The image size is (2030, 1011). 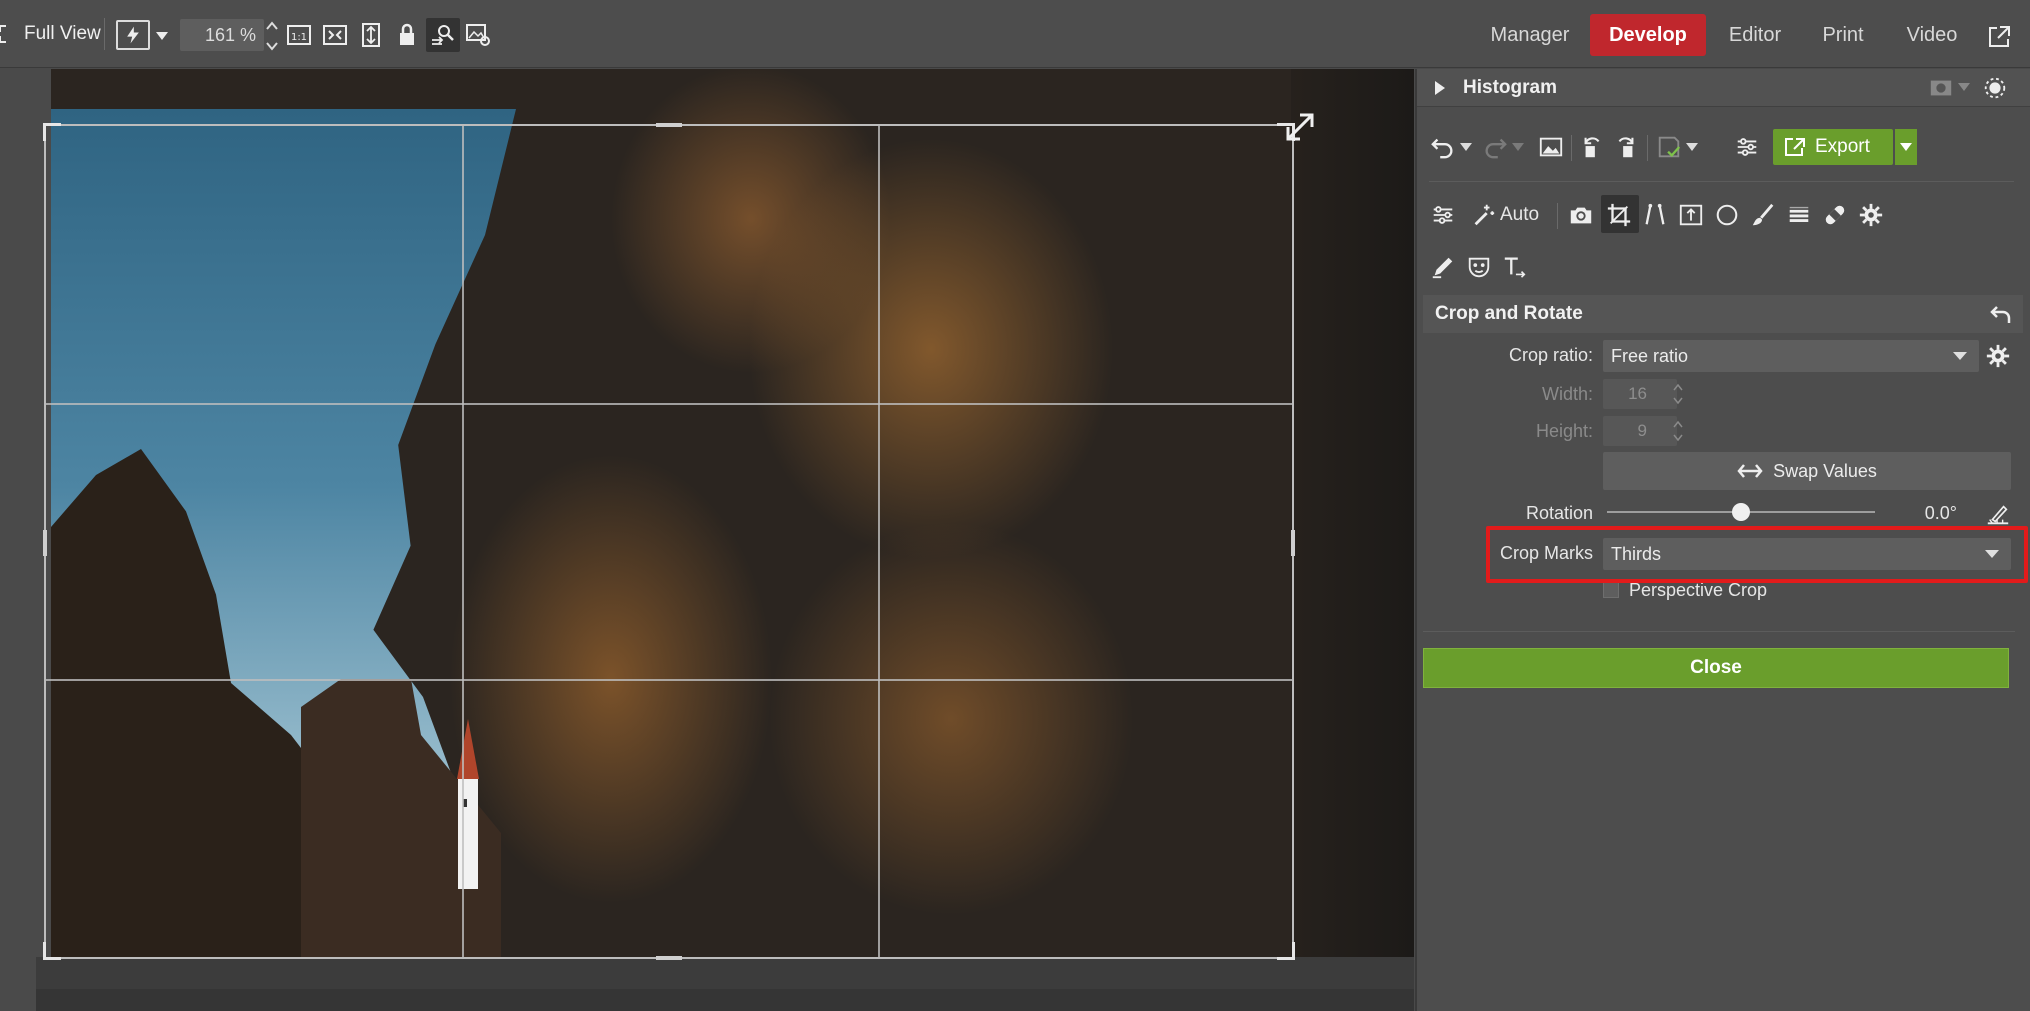 I want to click on image-gear-icon, so click(x=478, y=35).